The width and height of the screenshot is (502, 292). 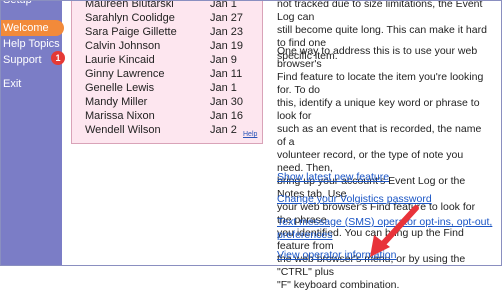 I want to click on birthday-name: Genelle Lewis, so click(x=120, y=88).